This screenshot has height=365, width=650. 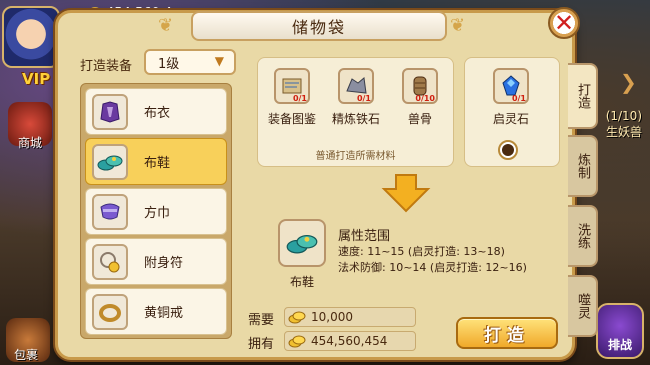 What do you see at coordinates (169, 64) in the screenshot?
I see `level-value: 1级` at bounding box center [169, 64].